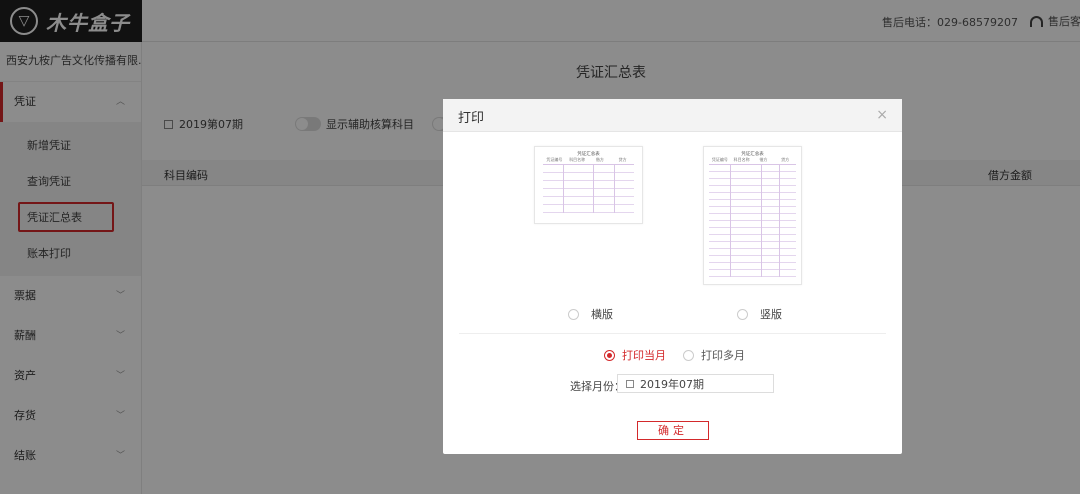 The width and height of the screenshot is (1080, 494). What do you see at coordinates (688, 355) in the screenshot?
I see `print-multi-radio` at bounding box center [688, 355].